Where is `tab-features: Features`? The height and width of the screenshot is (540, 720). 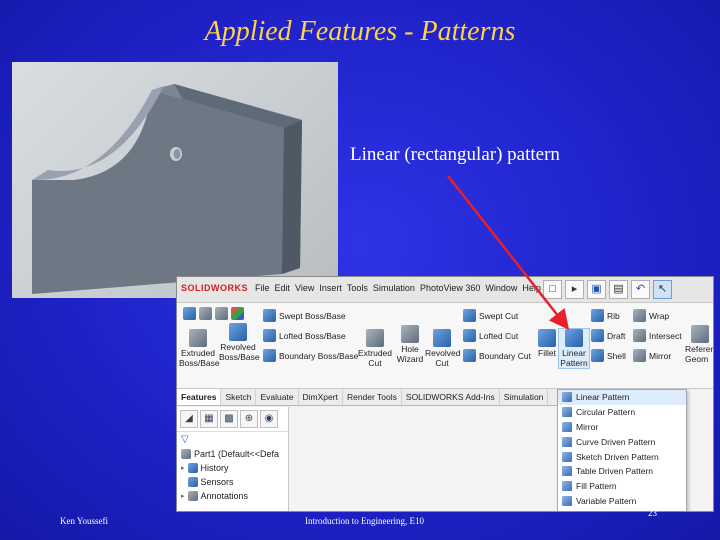 tab-features: Features is located at coordinates (199, 397).